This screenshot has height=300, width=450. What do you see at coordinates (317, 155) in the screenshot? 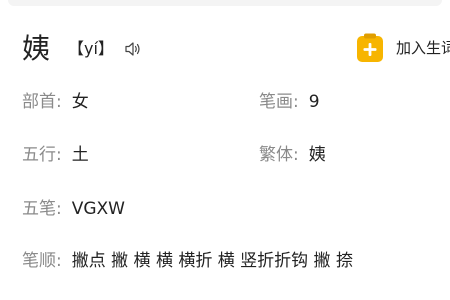
I see `traditional-value: 姨` at bounding box center [317, 155].